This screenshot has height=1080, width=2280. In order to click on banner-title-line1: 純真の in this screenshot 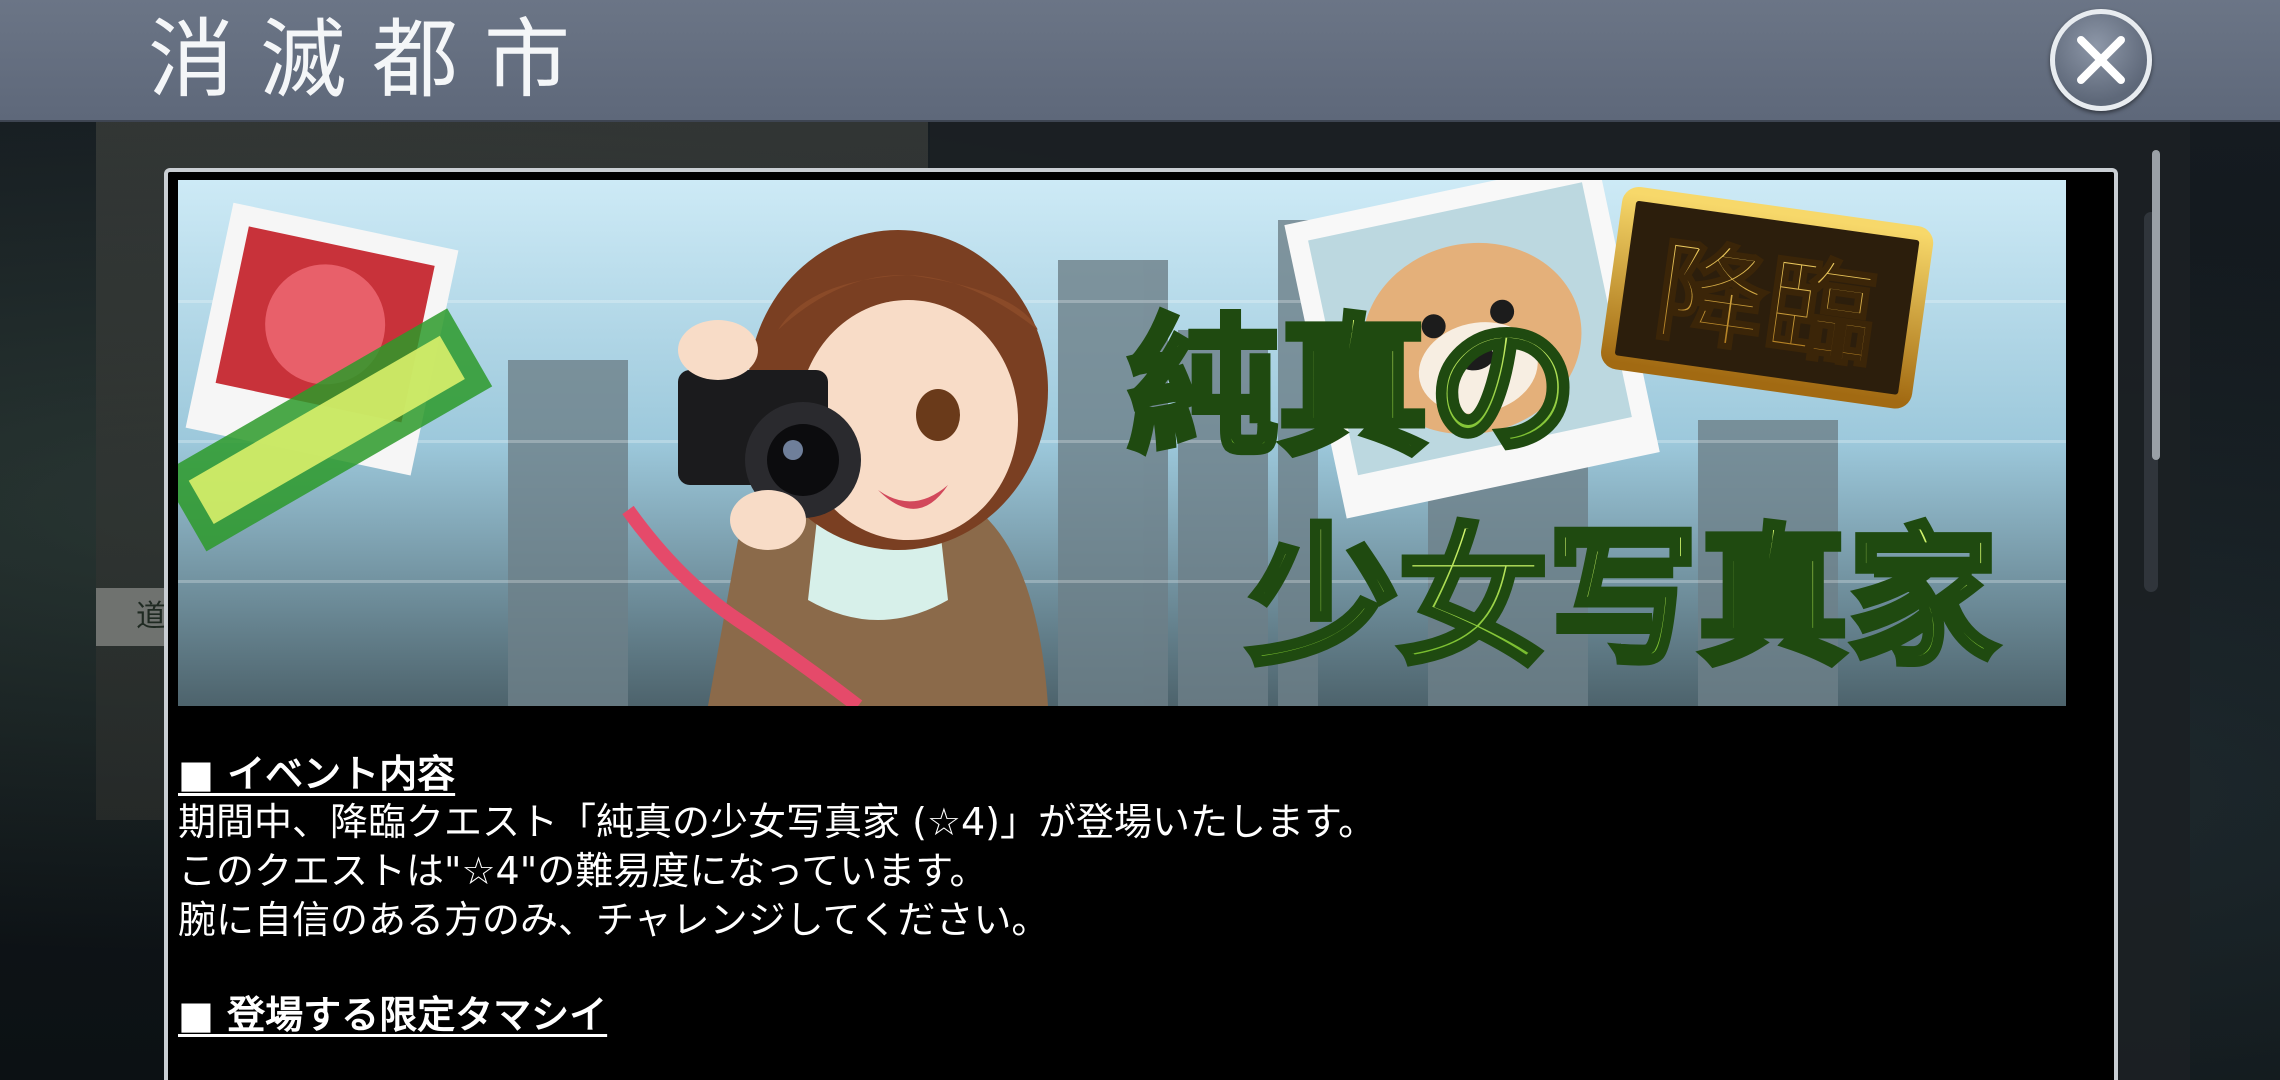, I will do `click(1353, 388)`.